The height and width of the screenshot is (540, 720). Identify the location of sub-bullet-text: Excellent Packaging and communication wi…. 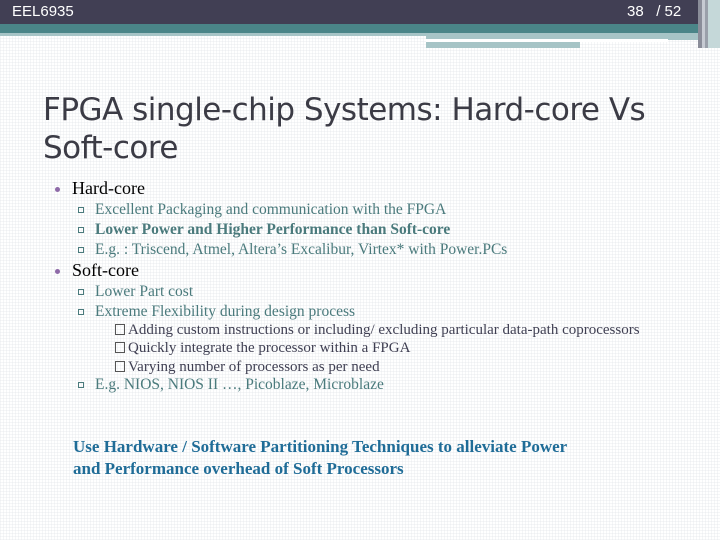
(271, 209).